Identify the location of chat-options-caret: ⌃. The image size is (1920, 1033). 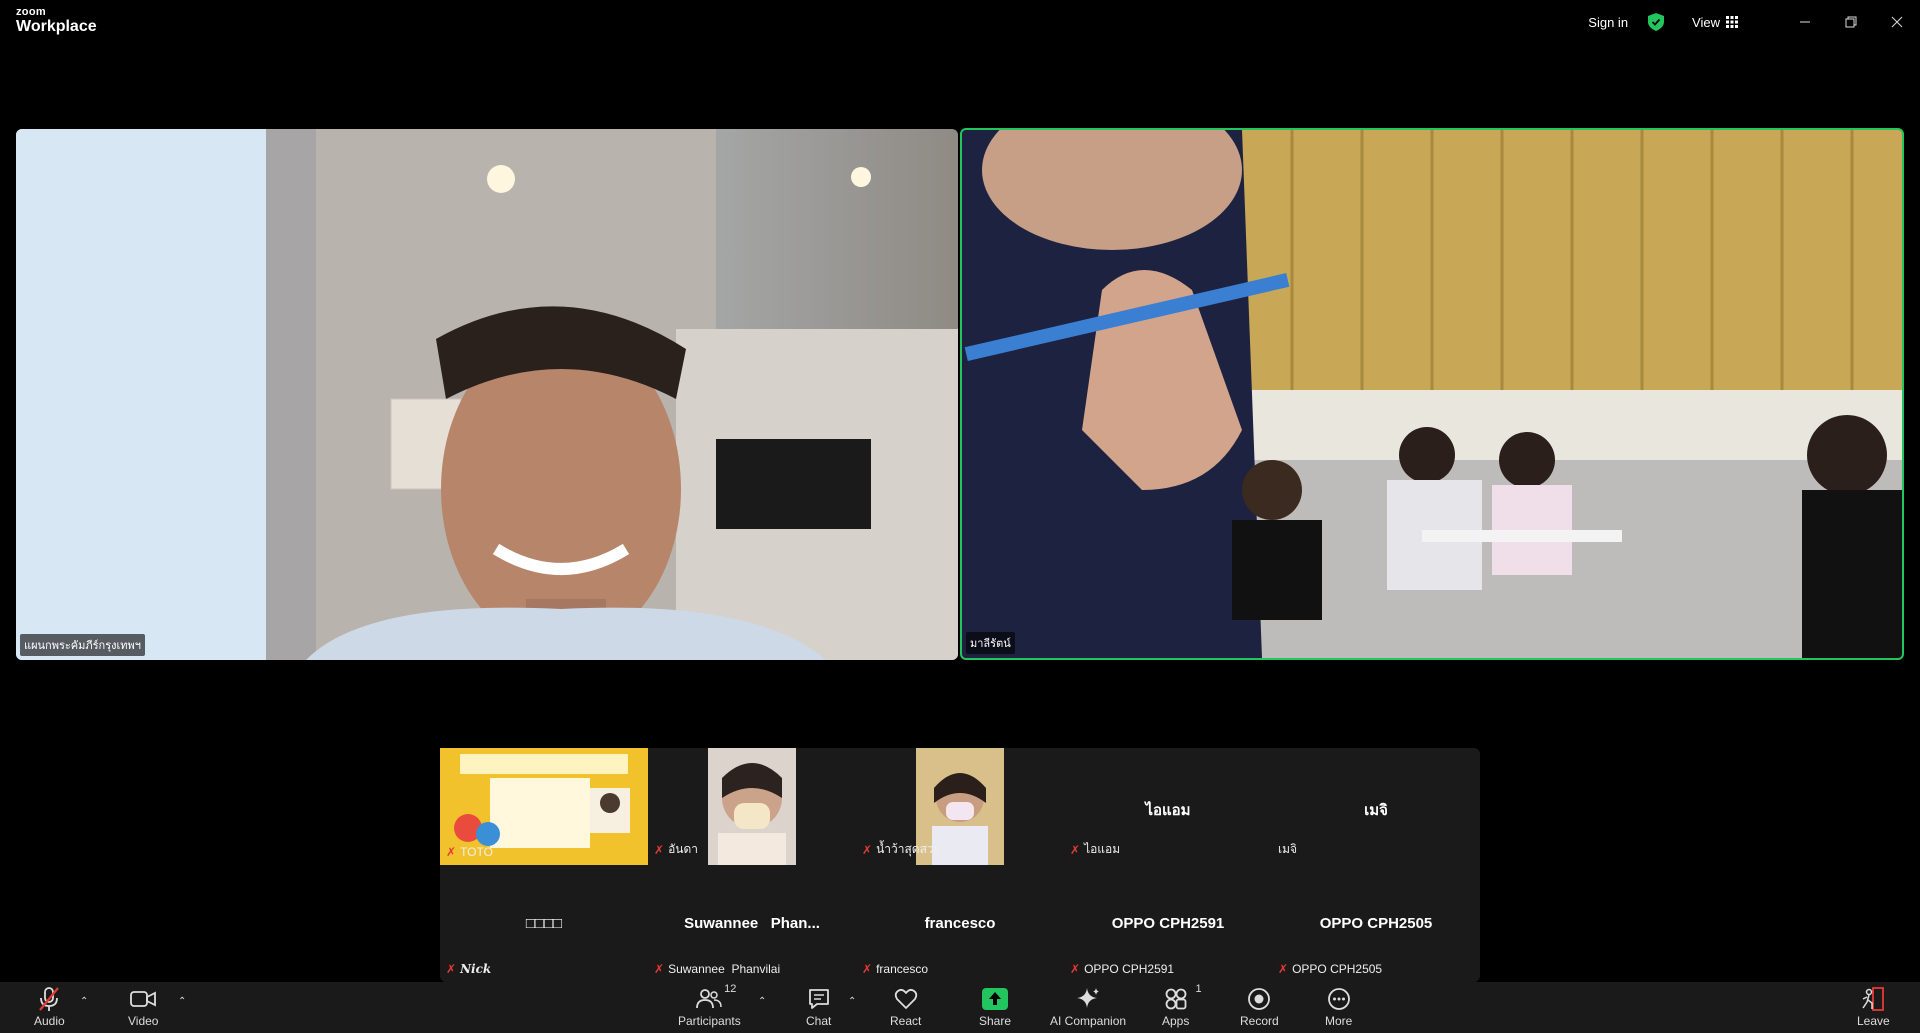
(852, 1001).